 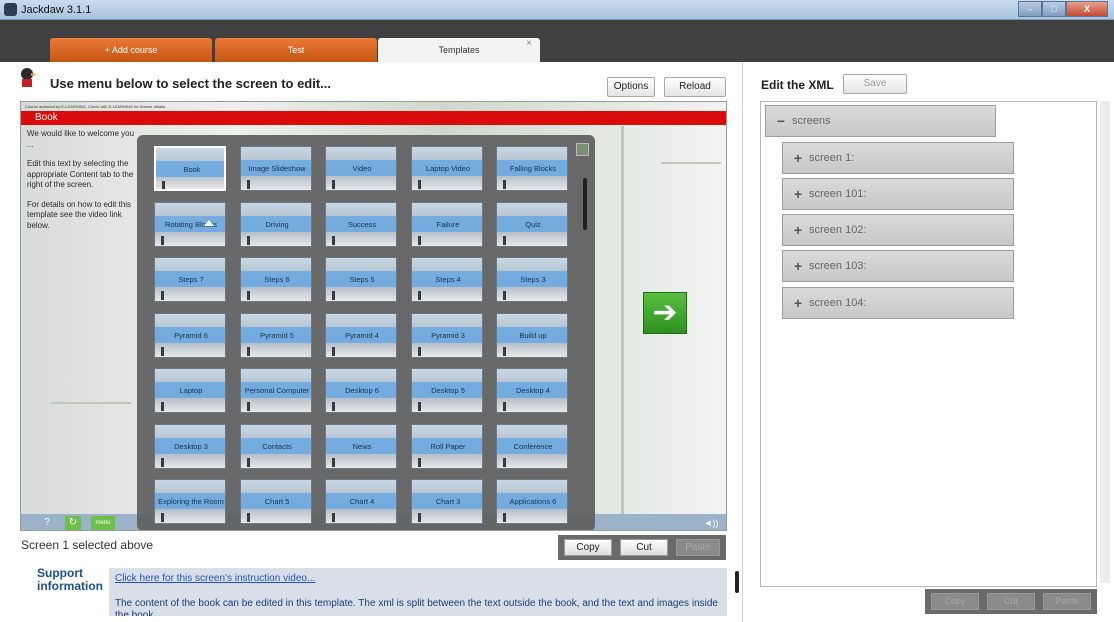 What do you see at coordinates (532, 501) in the screenshot?
I see `template-thumbnail: Applications 6` at bounding box center [532, 501].